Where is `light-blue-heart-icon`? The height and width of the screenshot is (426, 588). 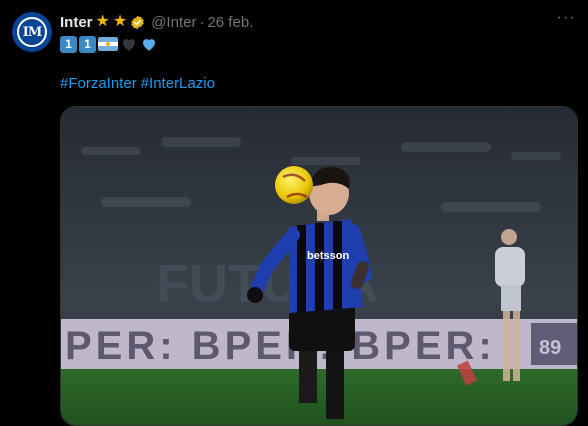
light-blue-heart-icon is located at coordinates (149, 45).